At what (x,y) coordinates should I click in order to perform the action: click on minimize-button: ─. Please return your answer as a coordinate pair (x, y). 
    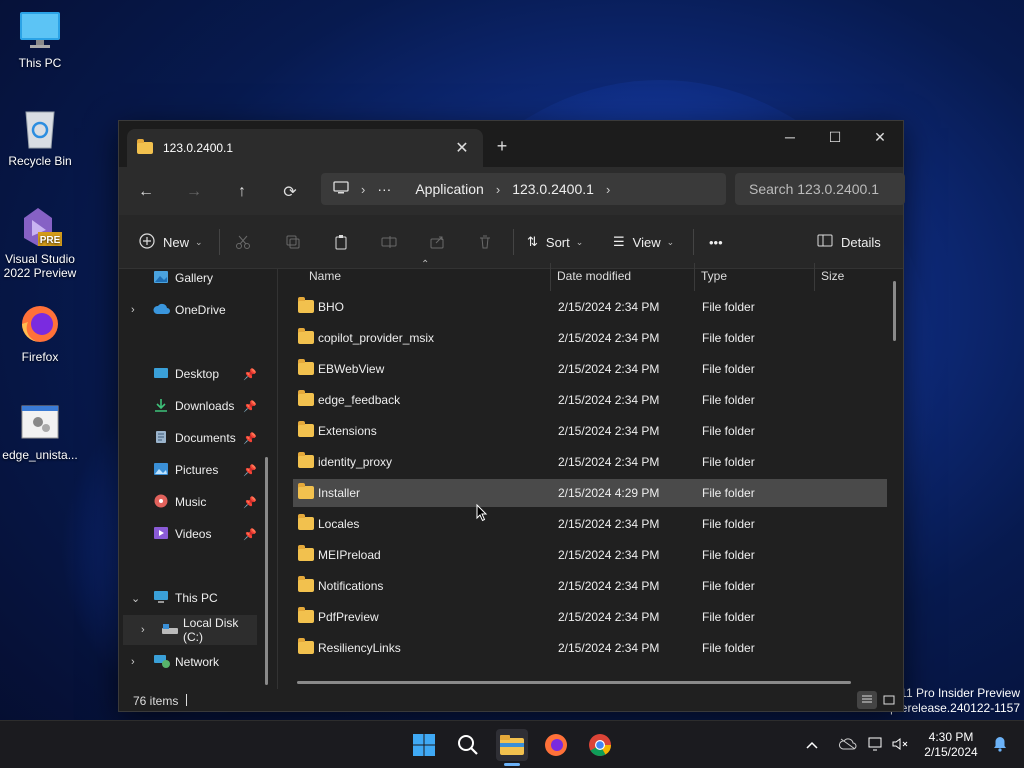
    Looking at the image, I should click on (790, 137).